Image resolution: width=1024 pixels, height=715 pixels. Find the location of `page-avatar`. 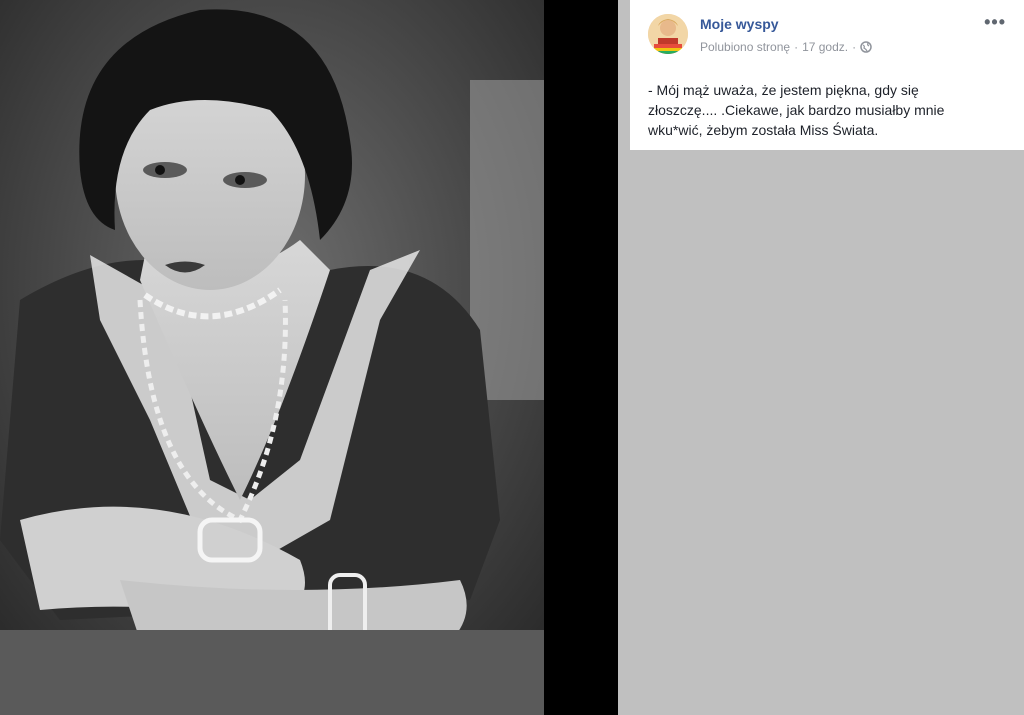

page-avatar is located at coordinates (668, 34).